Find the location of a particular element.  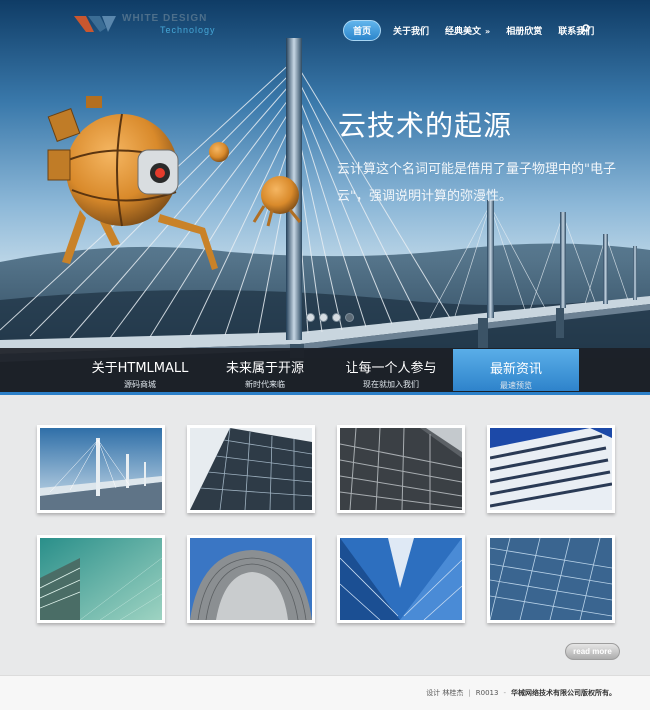

blue-corner-photo is located at coordinates (401, 579).